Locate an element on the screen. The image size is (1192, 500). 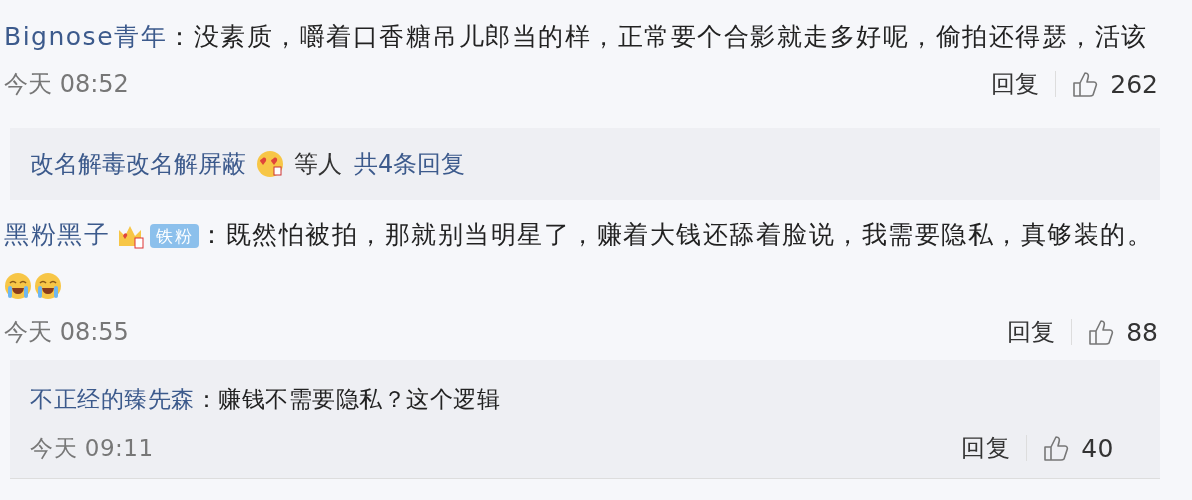
summary-text: 等人 is located at coordinates (318, 164).